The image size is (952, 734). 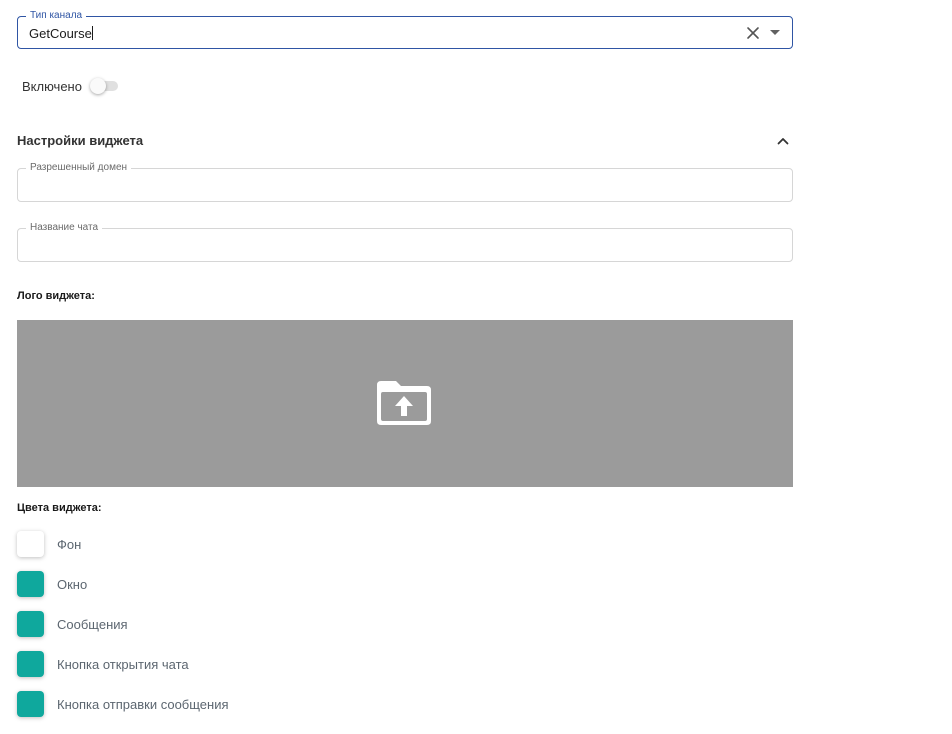 What do you see at coordinates (404, 403) in the screenshot?
I see `folder-upload-icon` at bounding box center [404, 403].